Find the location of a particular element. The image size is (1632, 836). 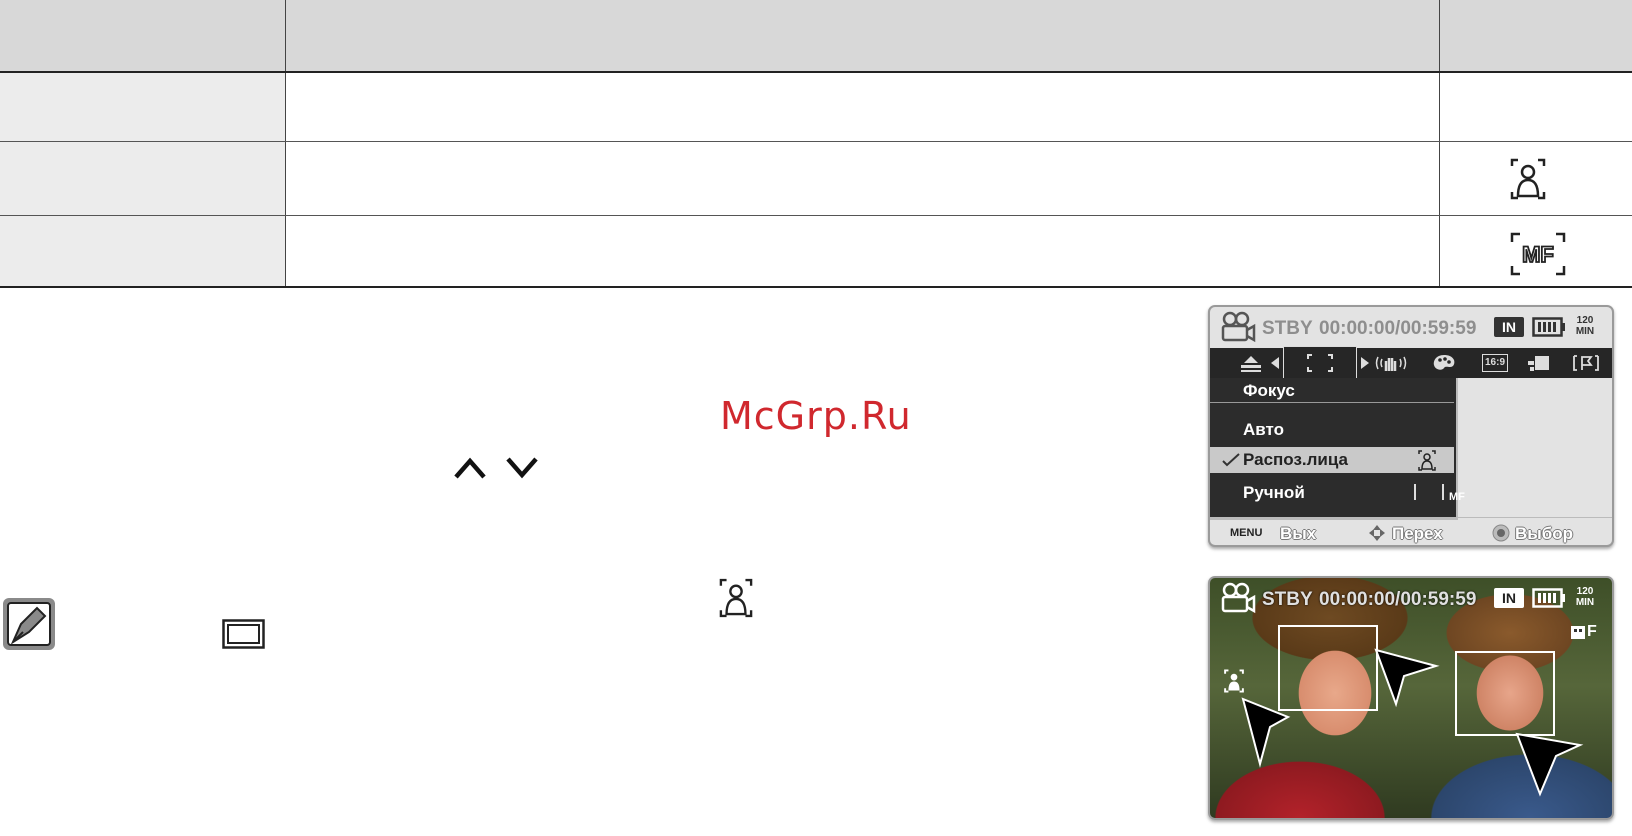

remaining-time: 120 MIN is located at coordinates (1585, 326).